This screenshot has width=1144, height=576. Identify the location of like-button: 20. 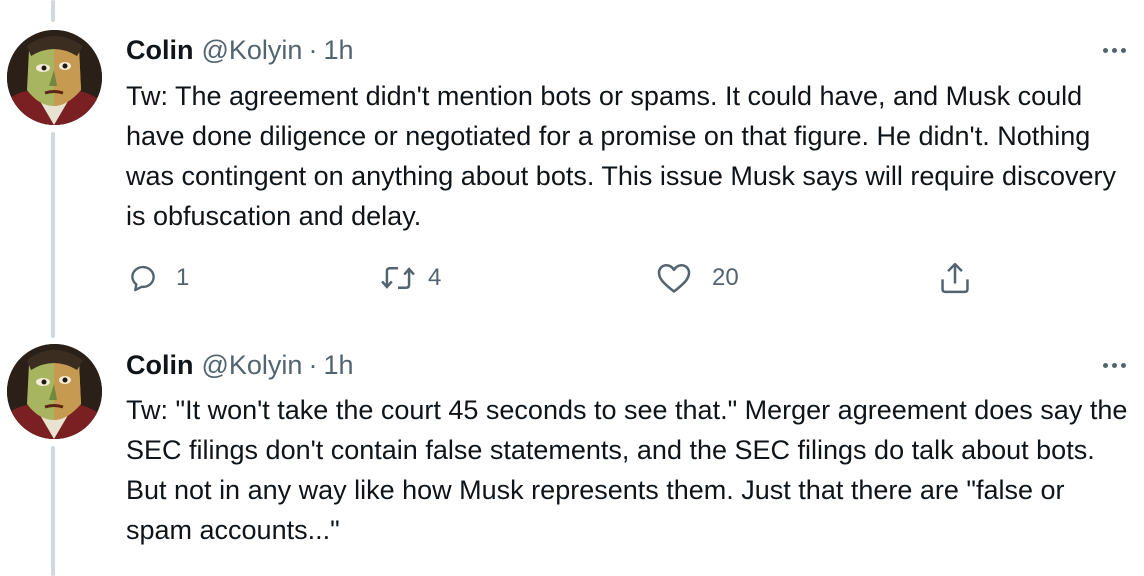
(697, 278).